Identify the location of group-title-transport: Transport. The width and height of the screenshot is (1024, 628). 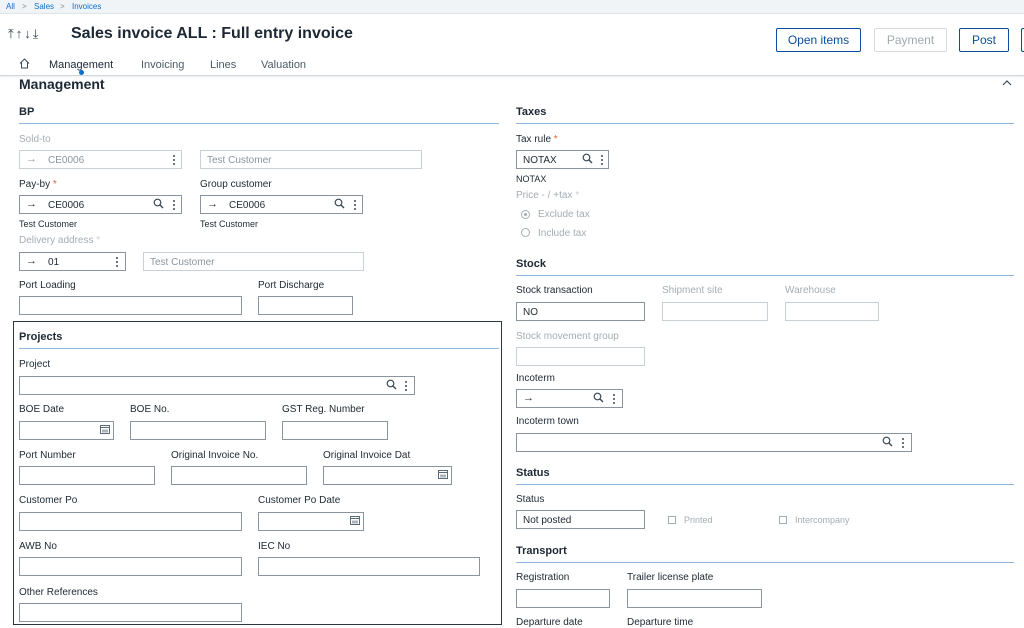
(541, 551).